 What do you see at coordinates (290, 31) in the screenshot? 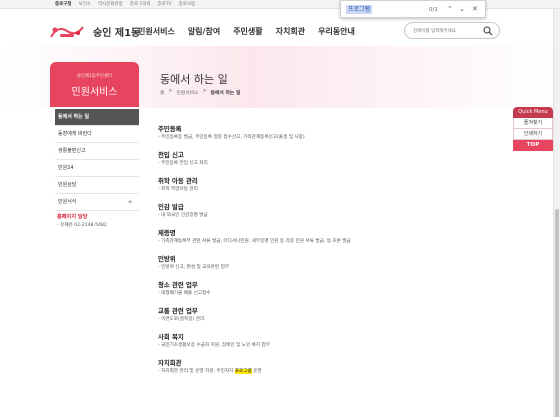
I see `nav-item-autonomy-hall: 자치회관` at bounding box center [290, 31].